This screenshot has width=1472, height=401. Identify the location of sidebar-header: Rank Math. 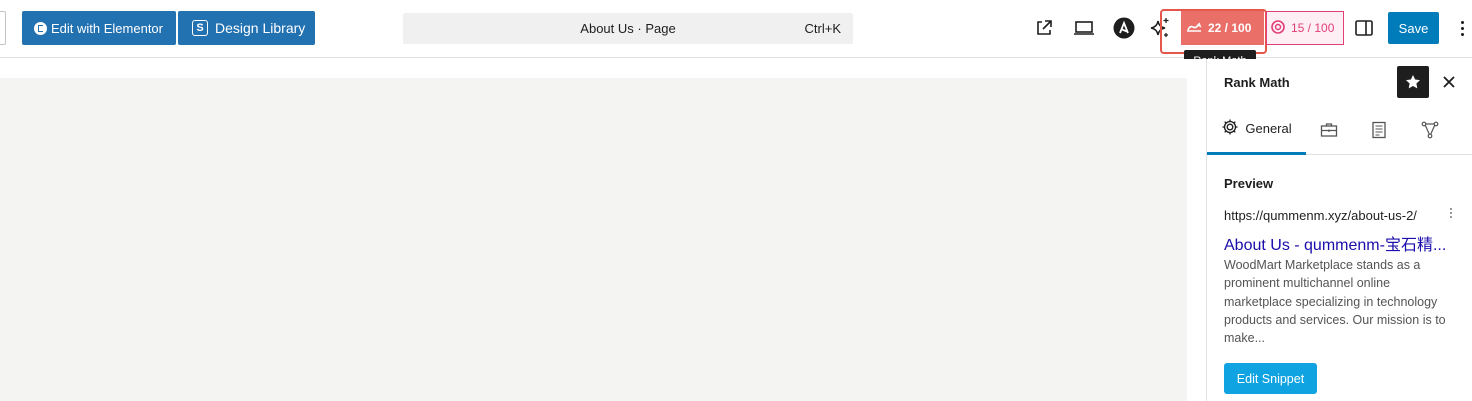
(1339, 81).